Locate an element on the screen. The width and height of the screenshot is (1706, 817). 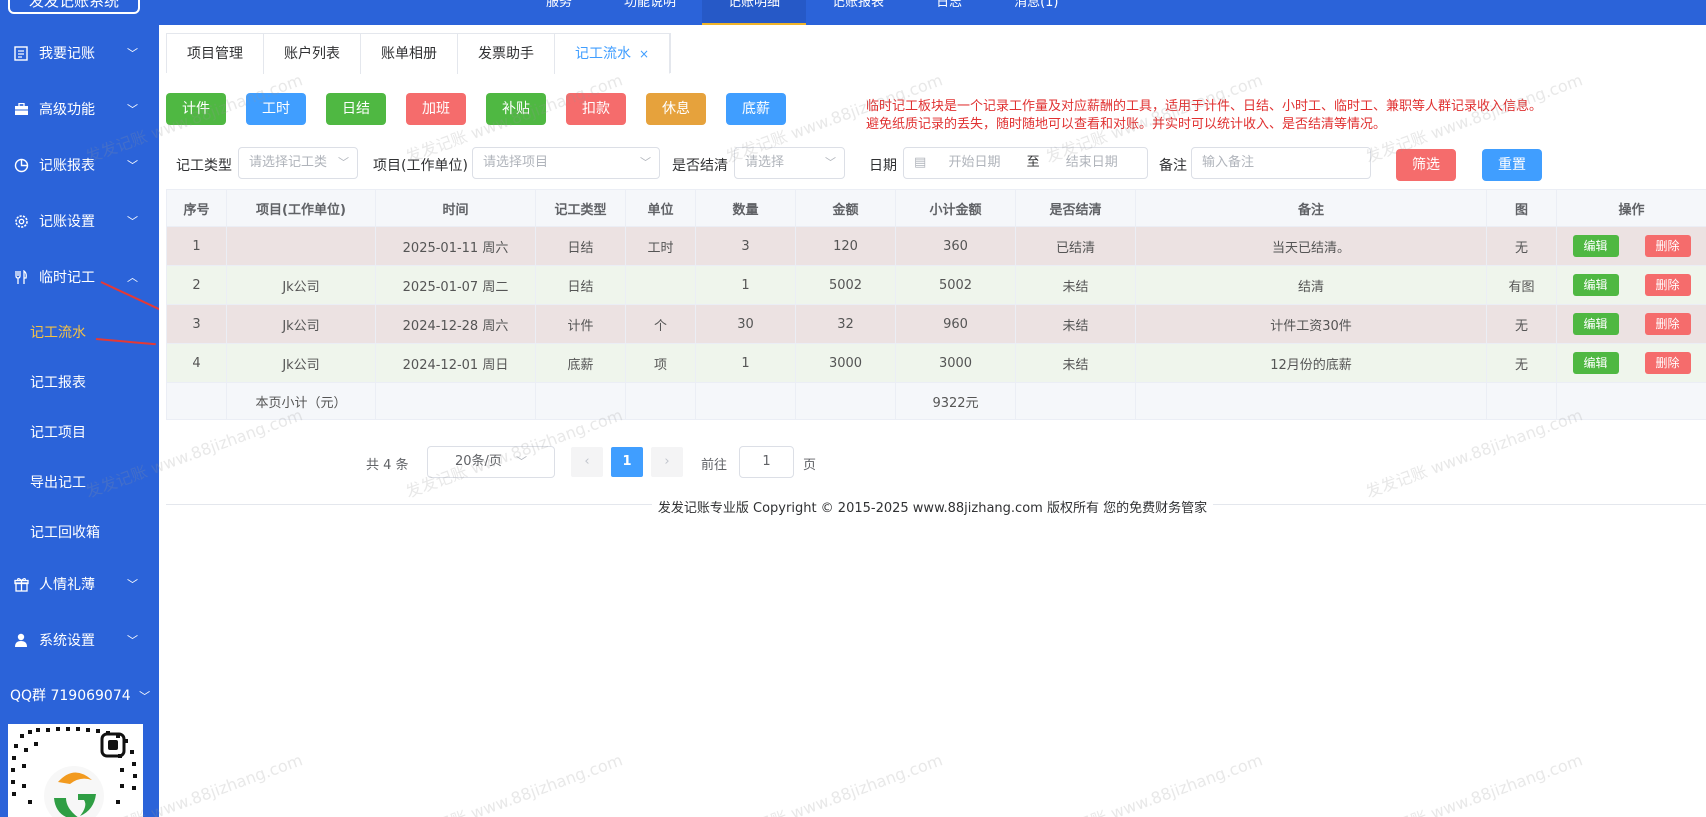
base-salary-button: 底薪 is located at coordinates (756, 109).